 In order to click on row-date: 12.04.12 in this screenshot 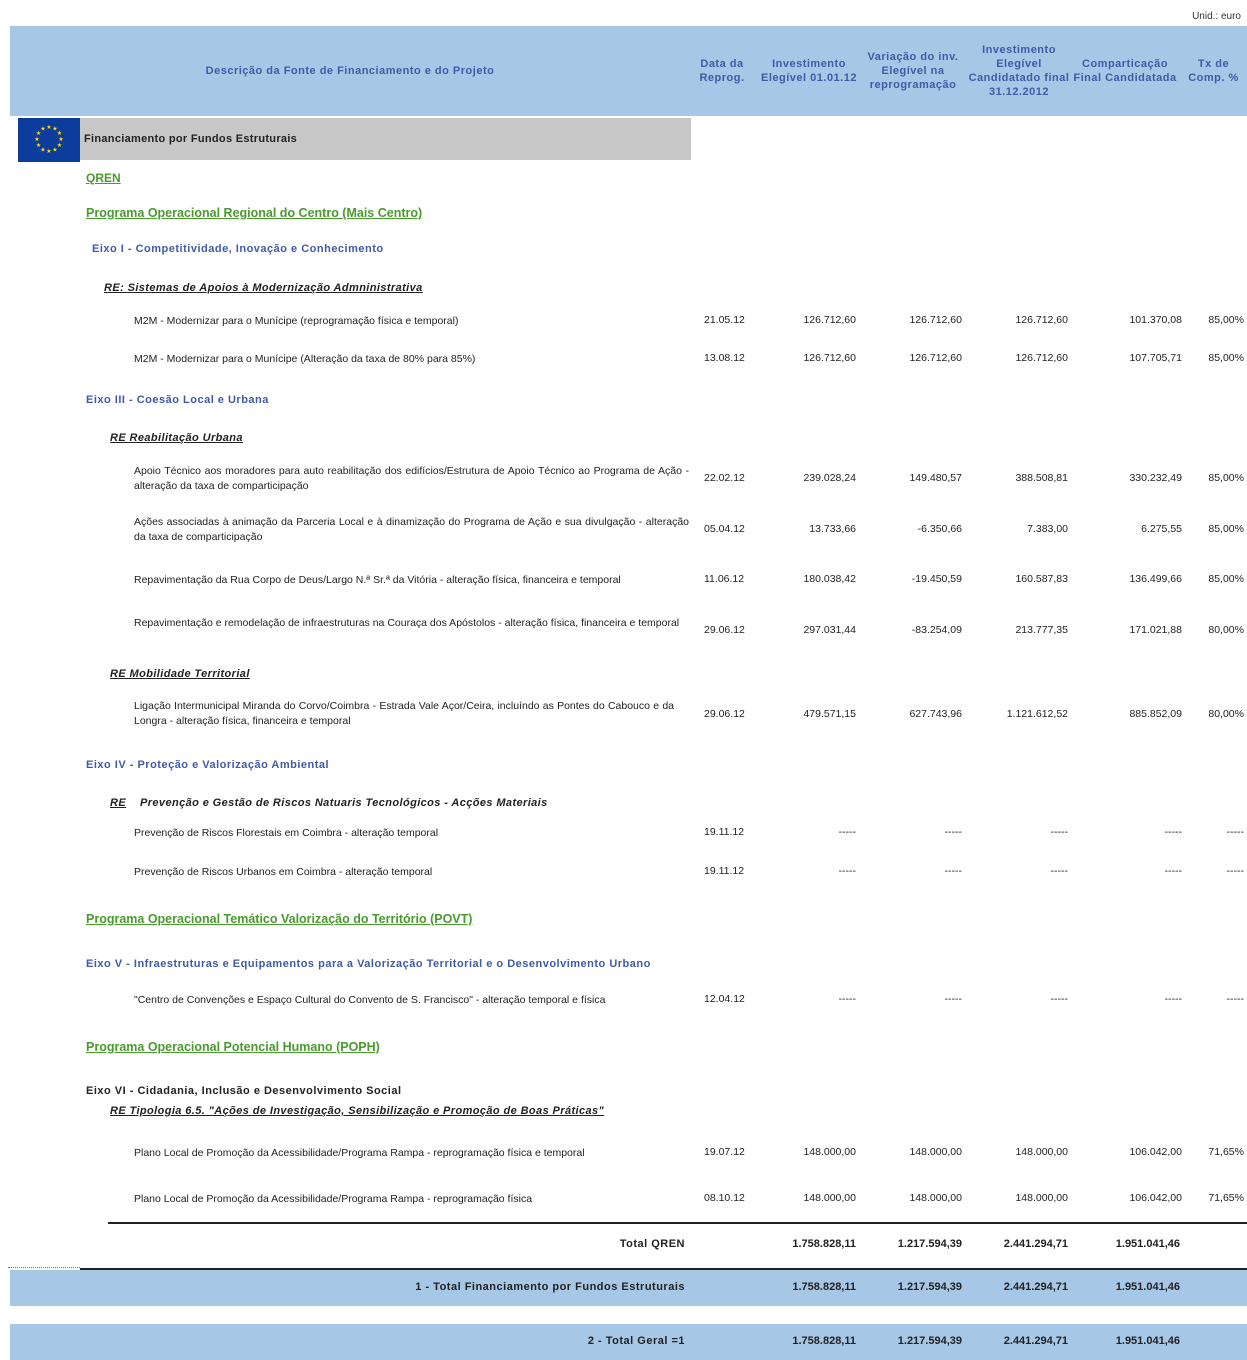, I will do `click(724, 999)`.